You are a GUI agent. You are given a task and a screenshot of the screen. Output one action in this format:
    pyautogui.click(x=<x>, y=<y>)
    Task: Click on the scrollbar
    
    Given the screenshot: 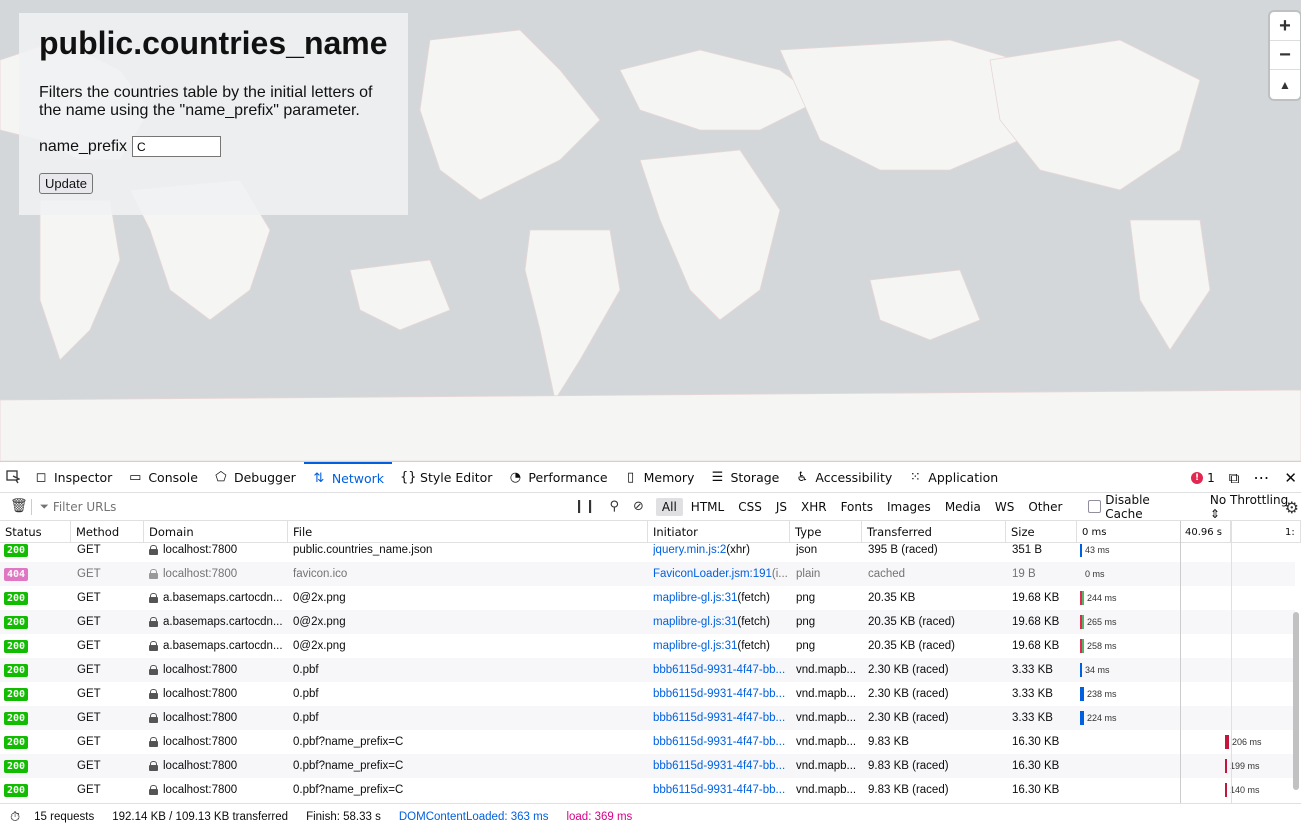 What is the action you would take?
    pyautogui.click(x=1296, y=701)
    